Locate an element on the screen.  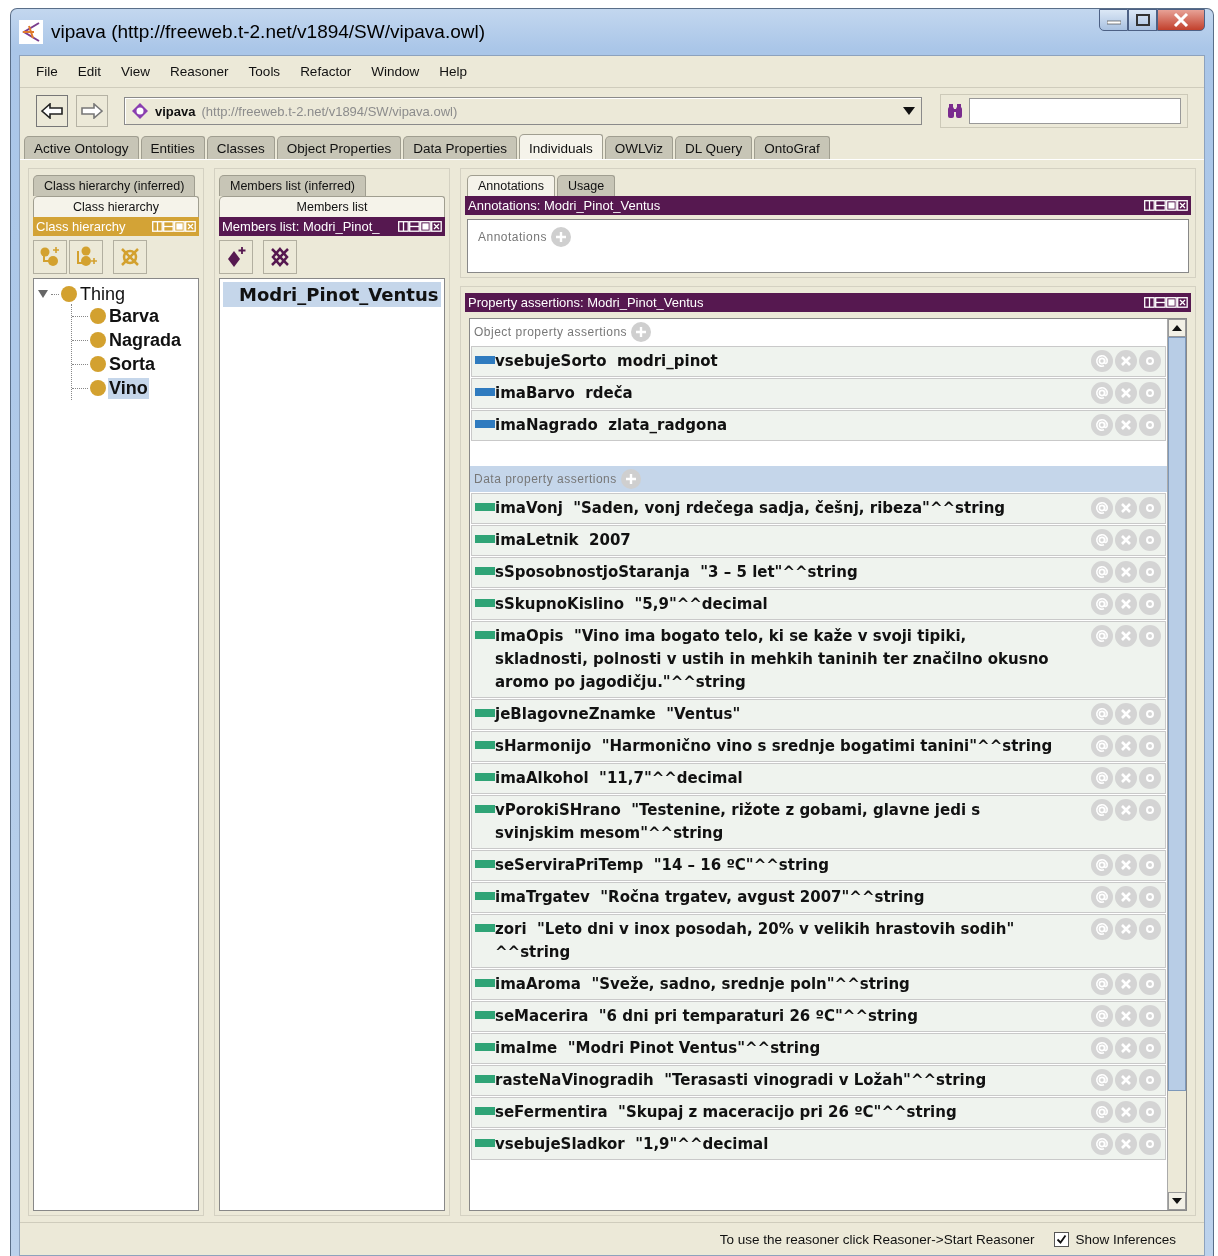
scroll-down-button is located at coordinates (1177, 1201).